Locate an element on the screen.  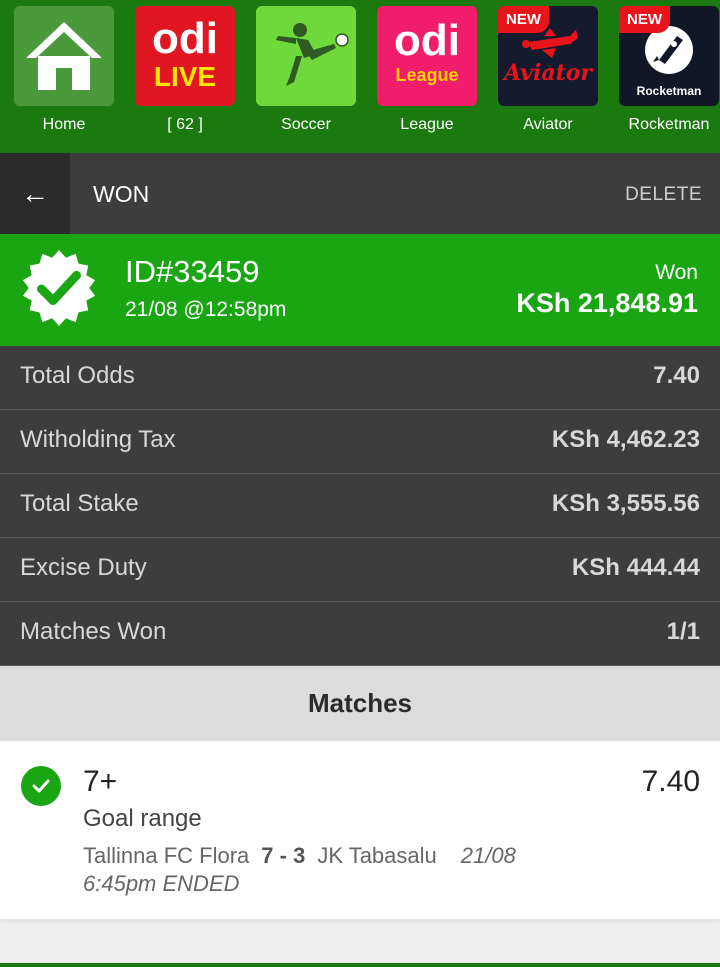
odi-live-logo-bottom: LIVE is located at coordinates (185, 76).